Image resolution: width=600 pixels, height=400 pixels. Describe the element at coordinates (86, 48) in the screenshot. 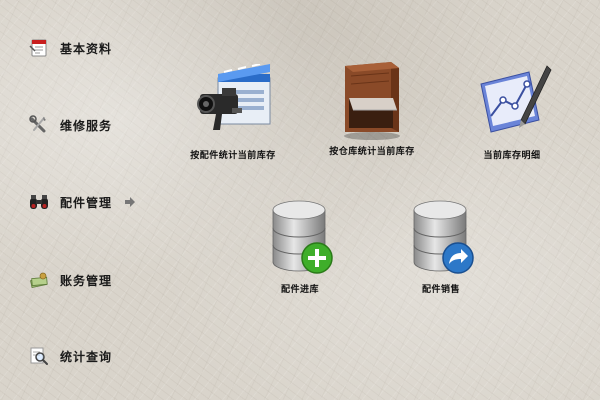

I see `sidebar-item-label: 基本资料` at that location.